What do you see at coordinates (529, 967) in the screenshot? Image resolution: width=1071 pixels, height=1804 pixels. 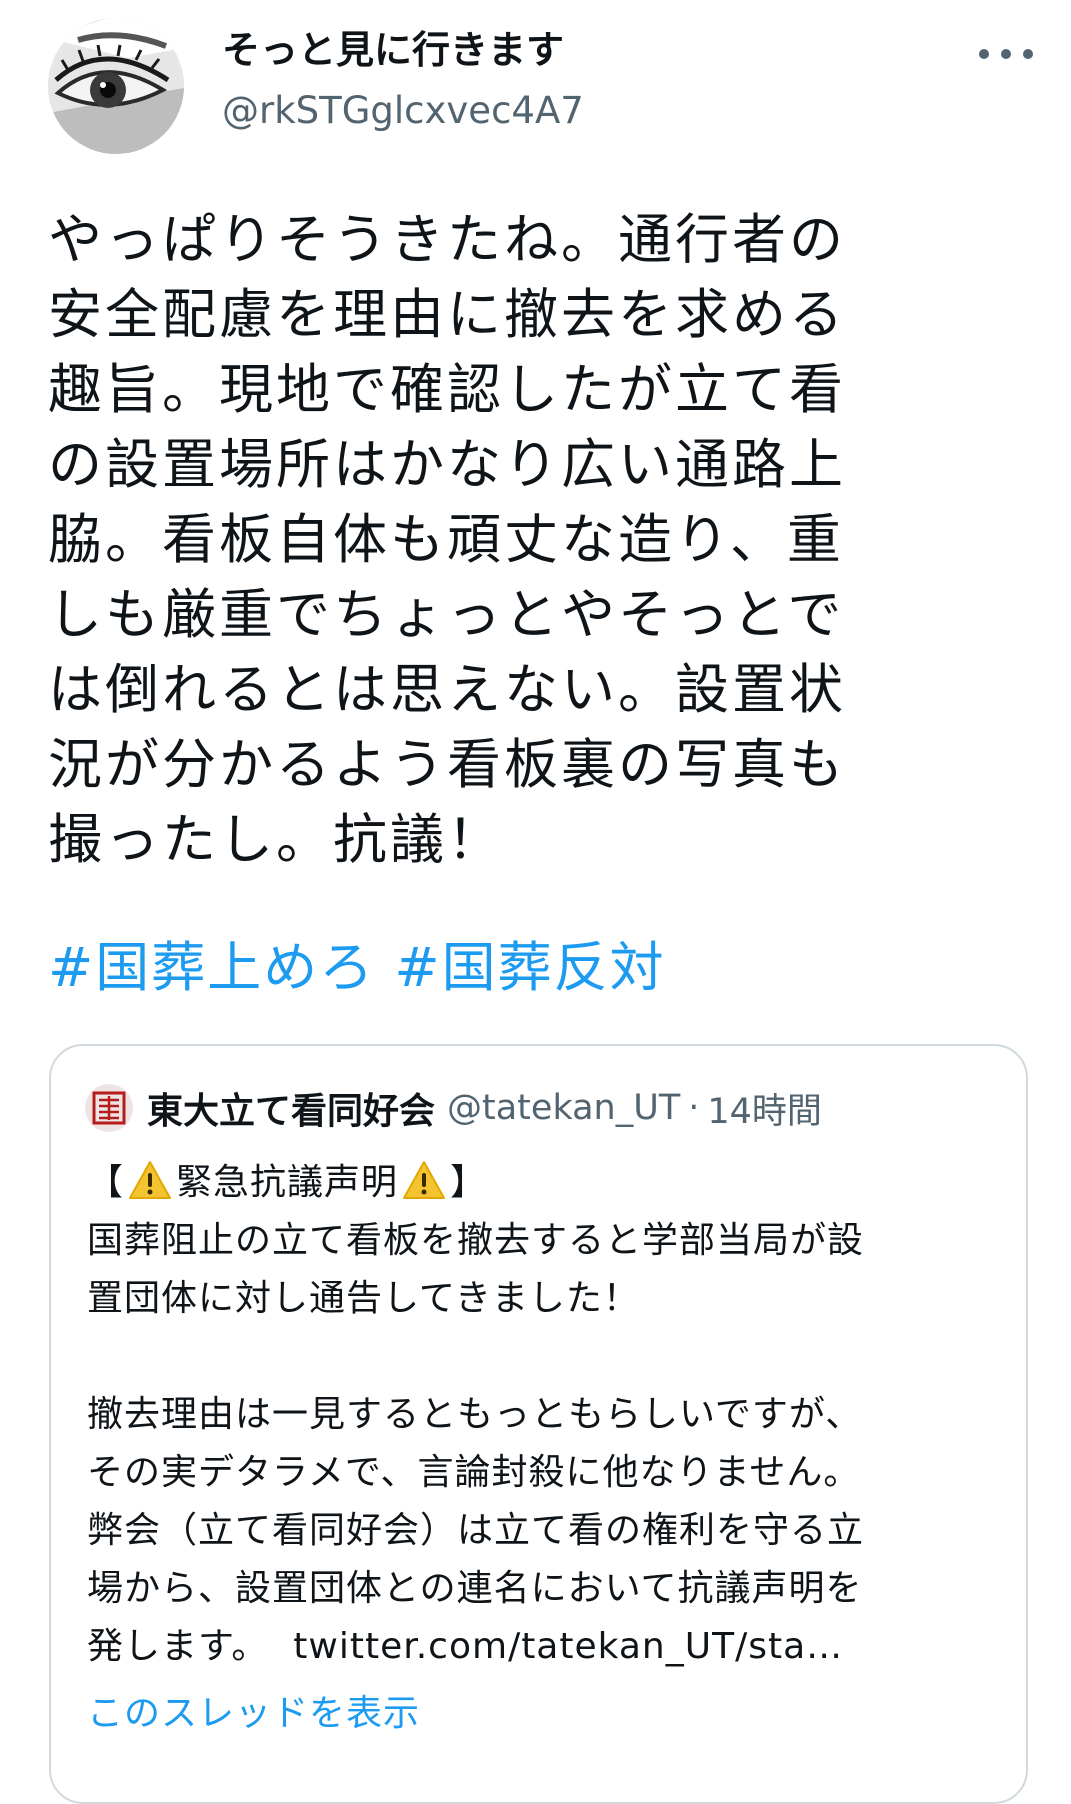 I see `hashtag-link: #国葬反対` at bounding box center [529, 967].